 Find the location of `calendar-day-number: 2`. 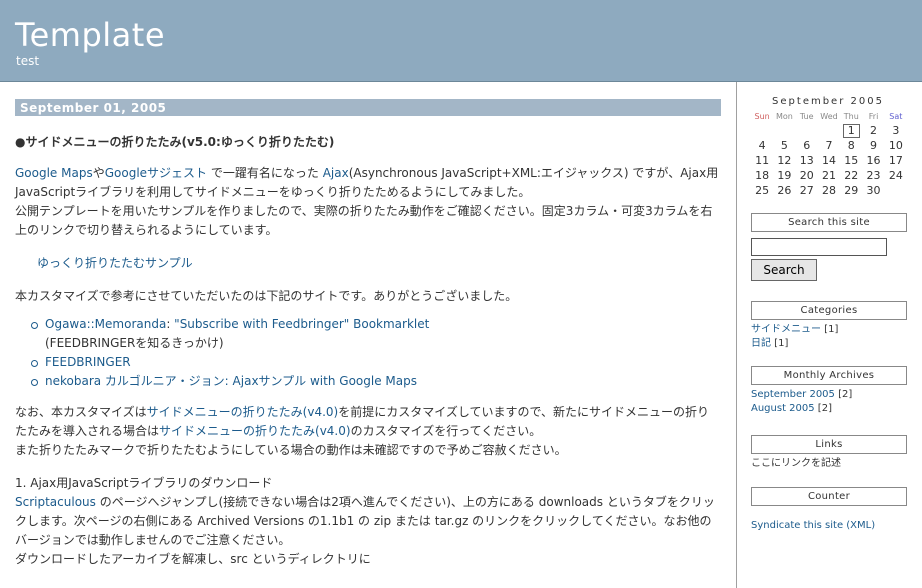

calendar-day-number: 2 is located at coordinates (874, 130).